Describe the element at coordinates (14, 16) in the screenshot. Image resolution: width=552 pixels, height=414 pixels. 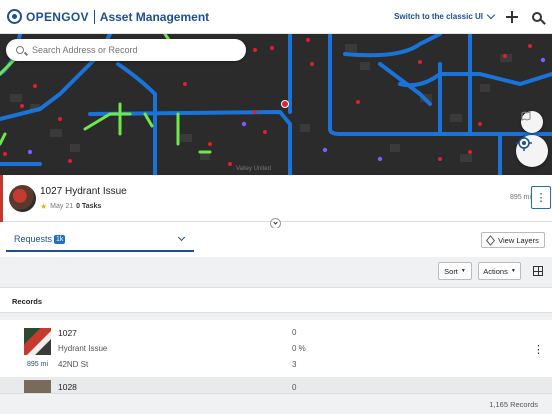
I see `opengov-logo-icon` at that location.